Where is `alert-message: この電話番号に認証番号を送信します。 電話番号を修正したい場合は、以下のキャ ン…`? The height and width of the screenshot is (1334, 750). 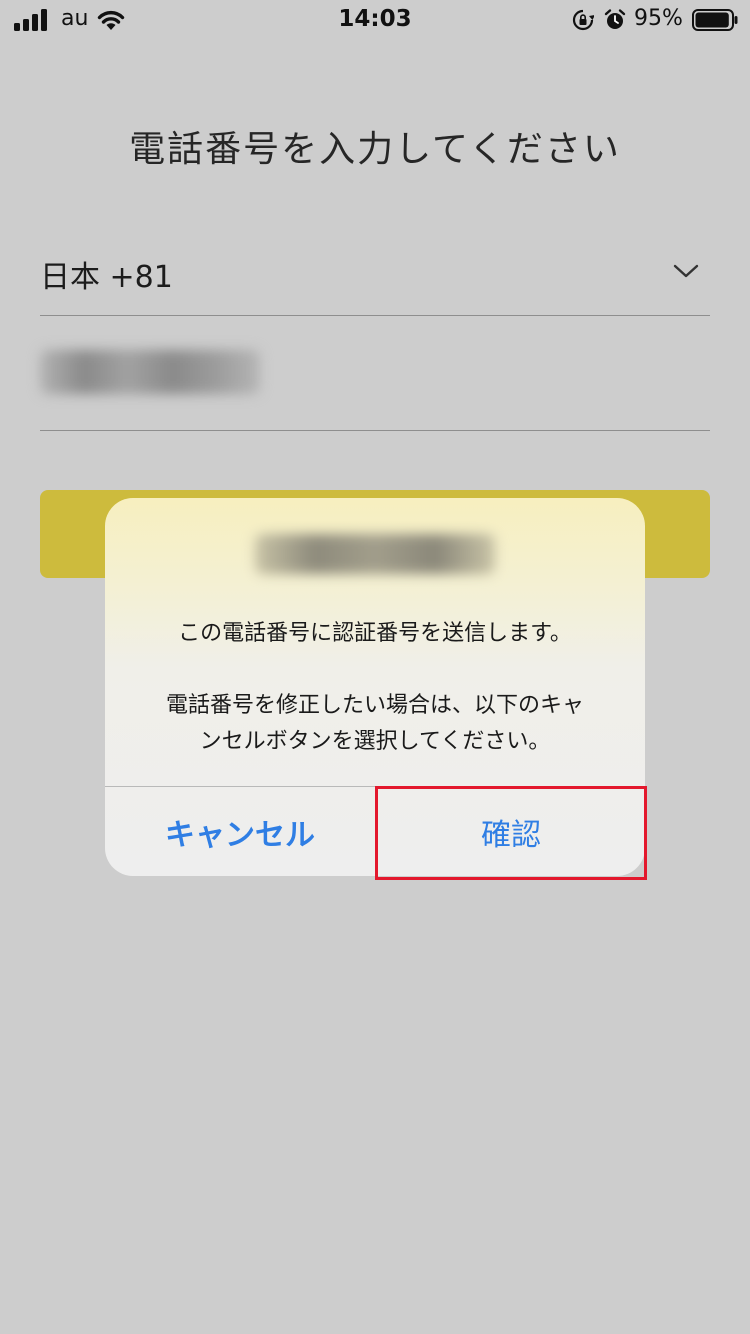 alert-message: この電話番号に認証番号を送信します。 電話番号を修正したい場合は、以下のキャ ン… is located at coordinates (374, 687).